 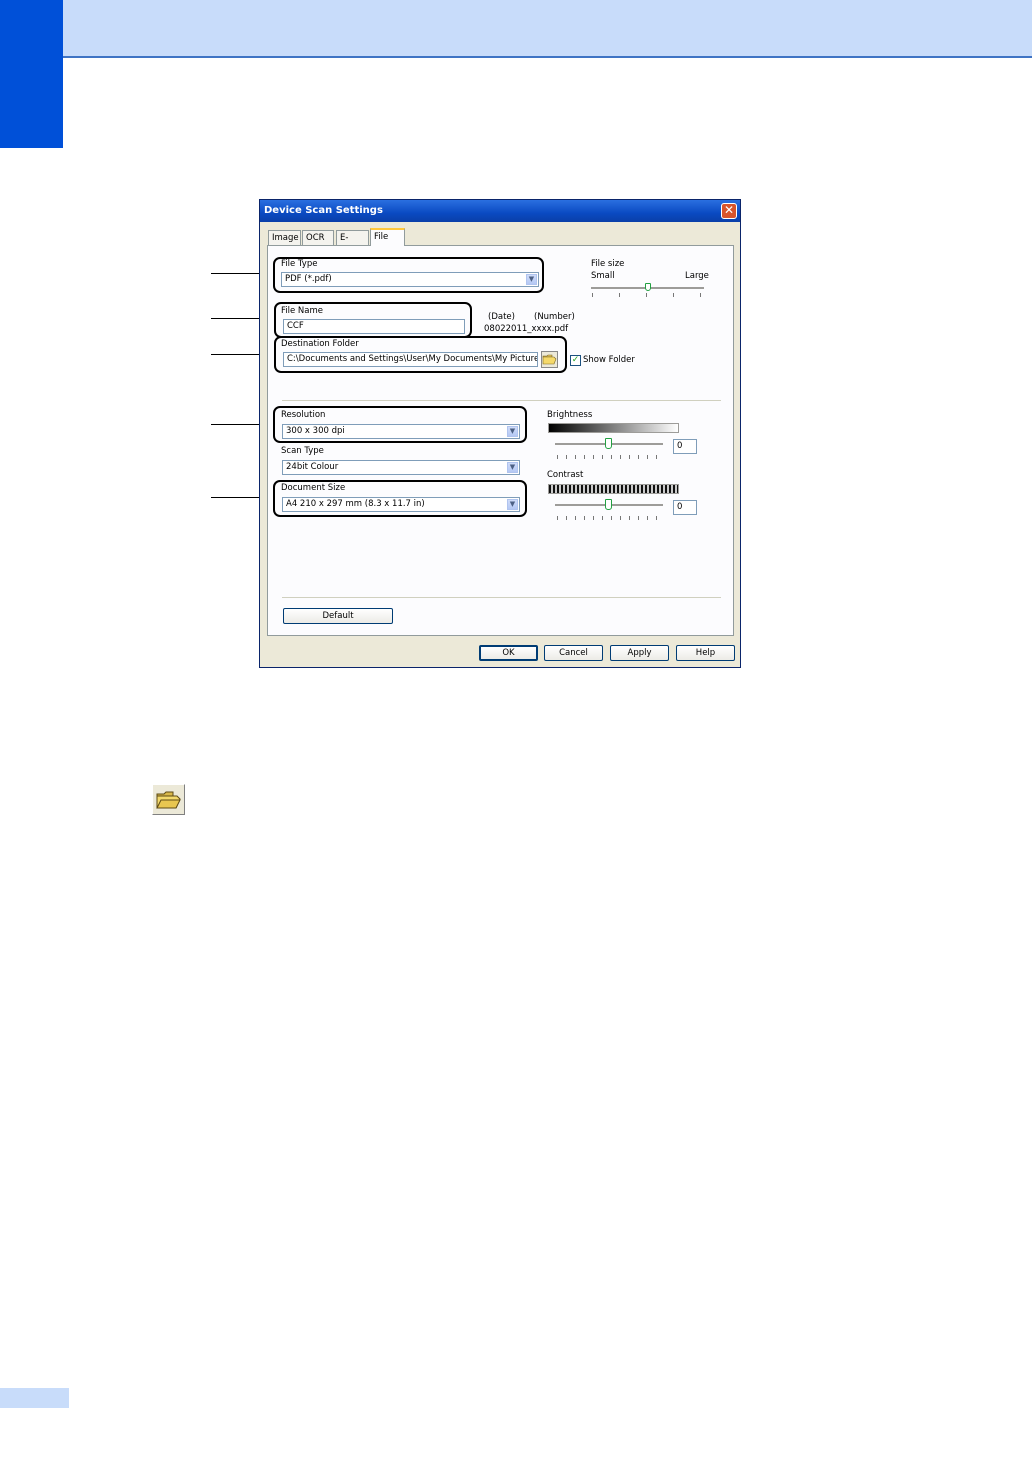 What do you see at coordinates (420, 354) in the screenshot?
I see `destination-folder-highlight` at bounding box center [420, 354].